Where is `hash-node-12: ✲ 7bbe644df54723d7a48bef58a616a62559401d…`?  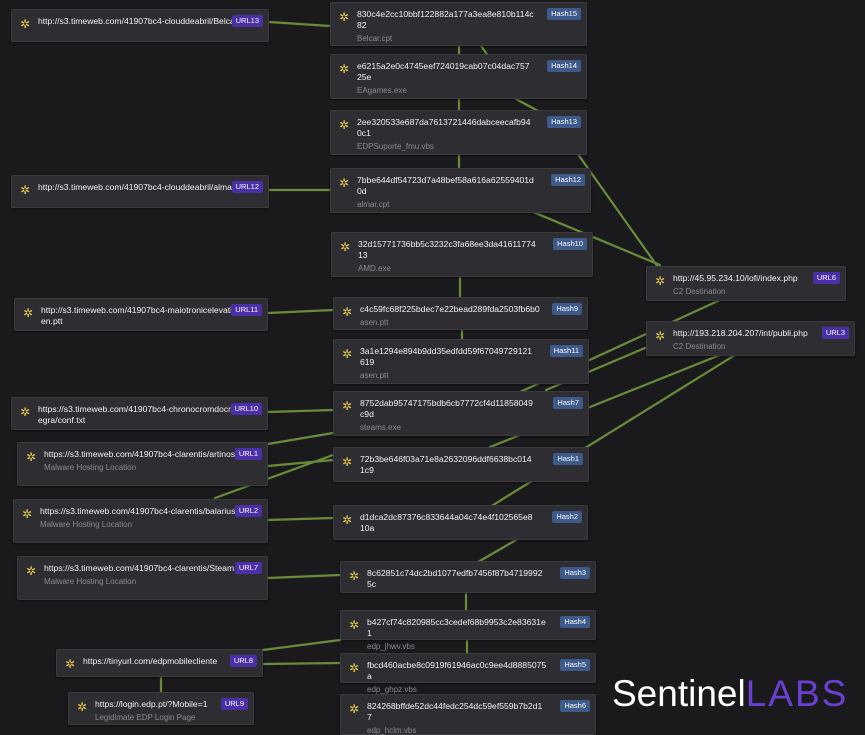
hash-node-12: ✲ 7bbe644df54723d7a48bef58a616a62559401d… is located at coordinates (460, 190).